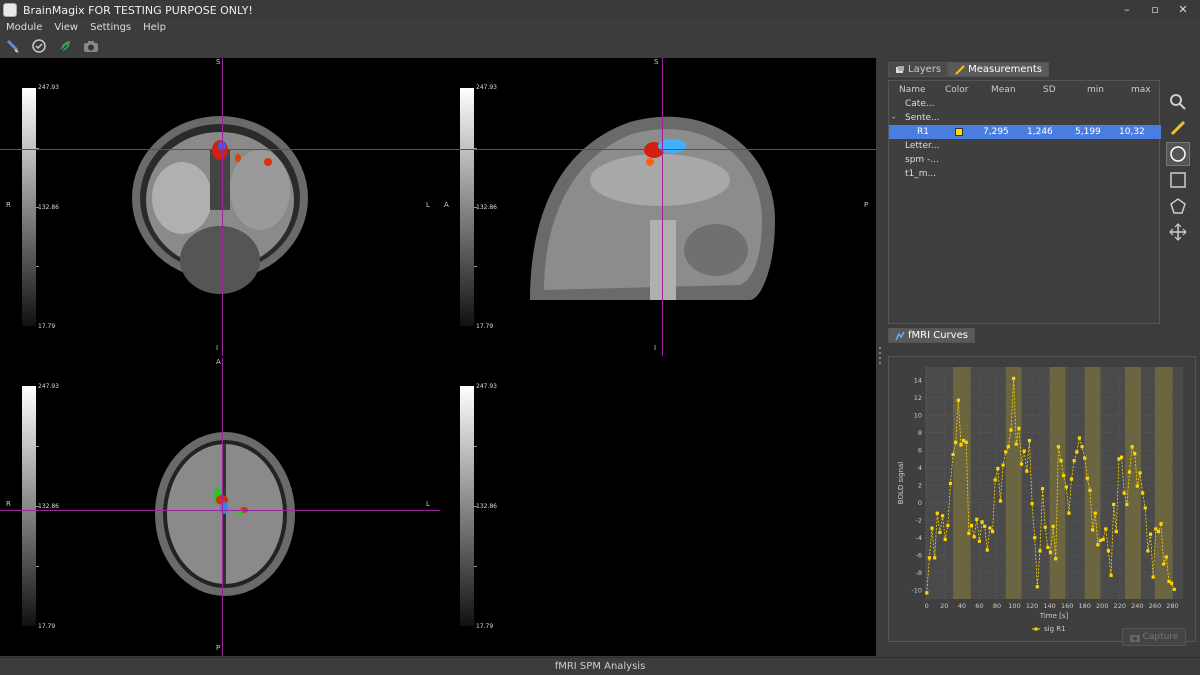 The height and width of the screenshot is (675, 1200). Describe the element at coordinates (1013, 483) in the screenshot. I see `stimulus-block` at that location.